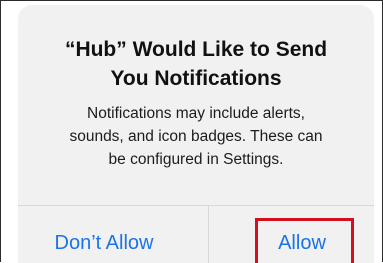 The width and height of the screenshot is (383, 263). Describe the element at coordinates (196, 113) in the screenshot. I see `alert-message-line-1: Notifications may include alerts,` at that location.